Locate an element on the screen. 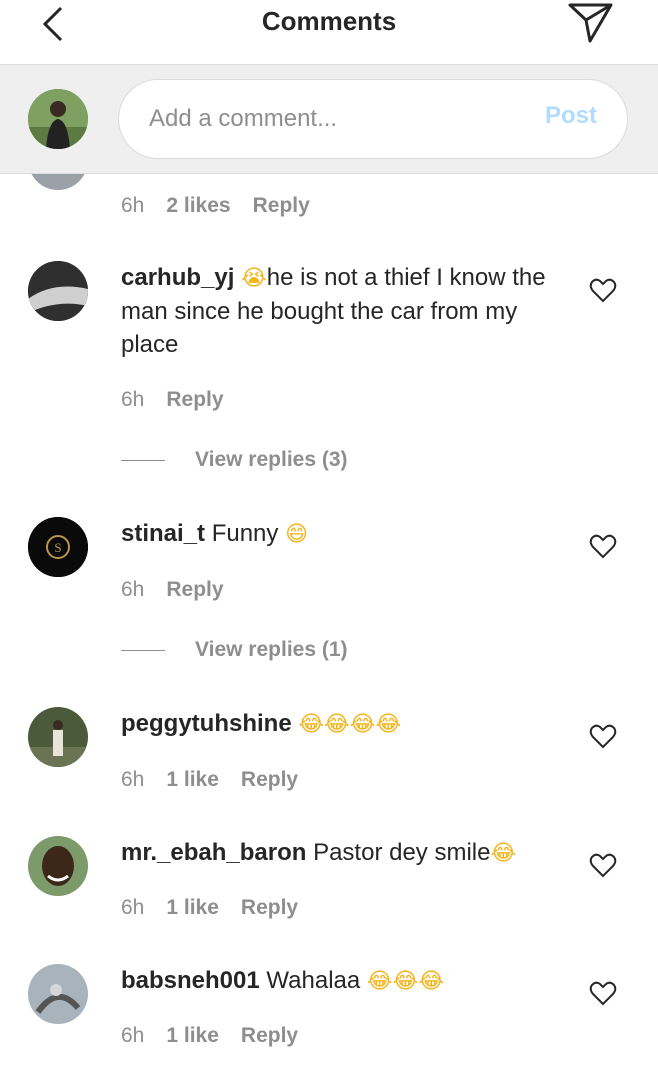 This screenshot has width=658, height=1080. comment-username: babsneh001 is located at coordinates (190, 980).